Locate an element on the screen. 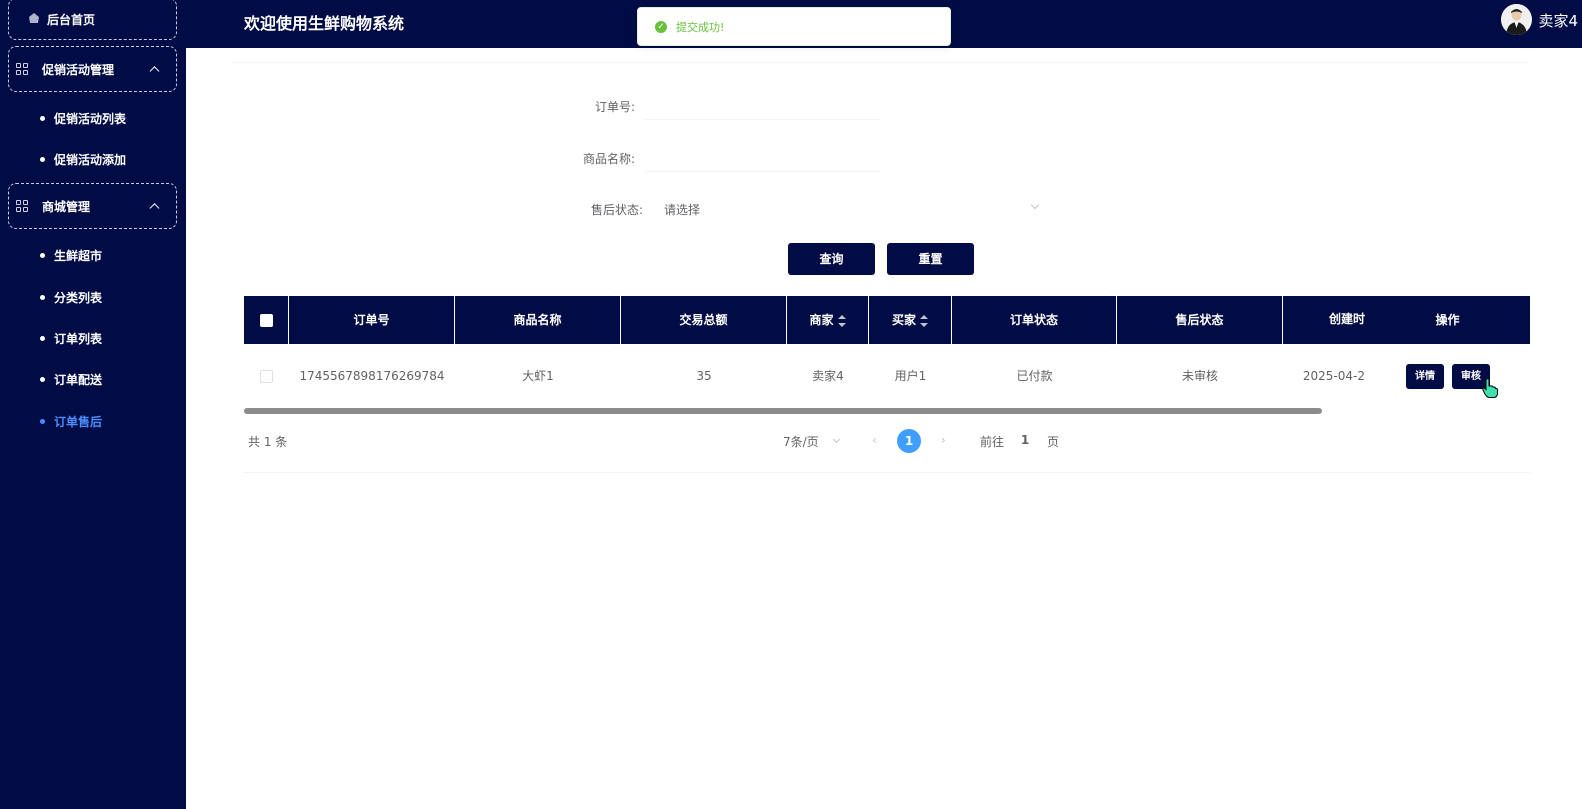  home-icon is located at coordinates (34, 19).